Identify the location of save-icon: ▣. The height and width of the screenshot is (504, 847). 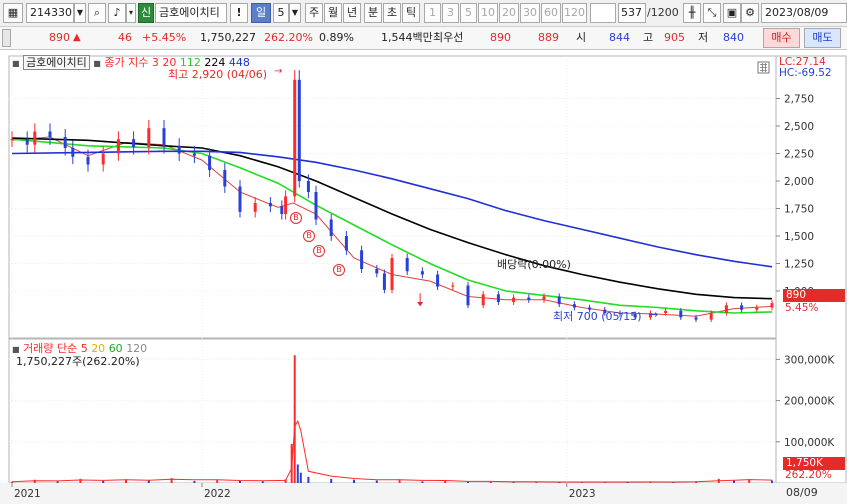
(732, 13).